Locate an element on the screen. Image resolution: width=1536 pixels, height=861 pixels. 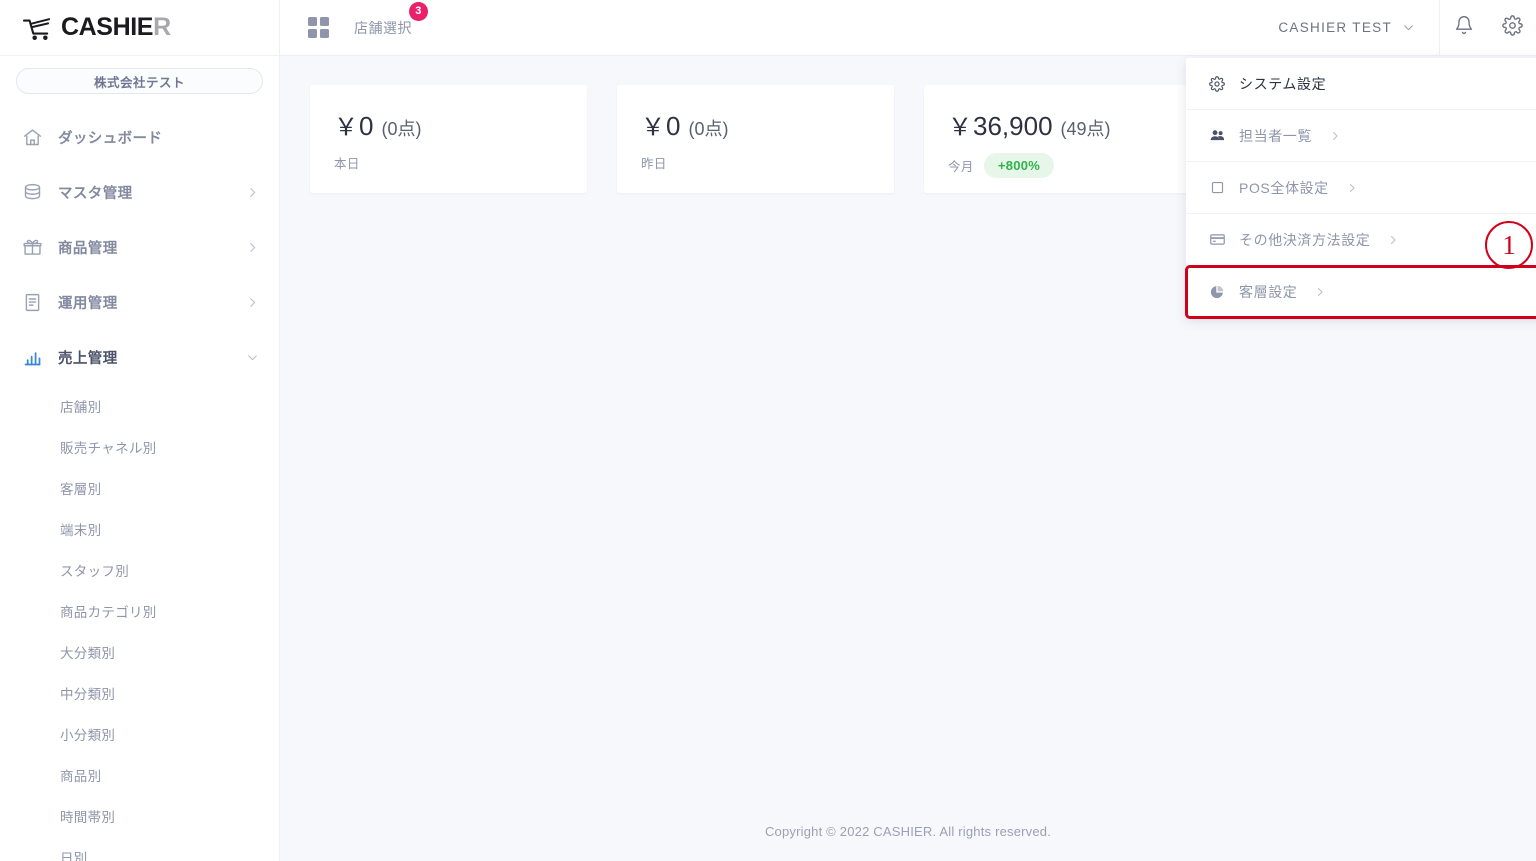
header-right-group: CASHIER TEST is located at coordinates (1407, 28).